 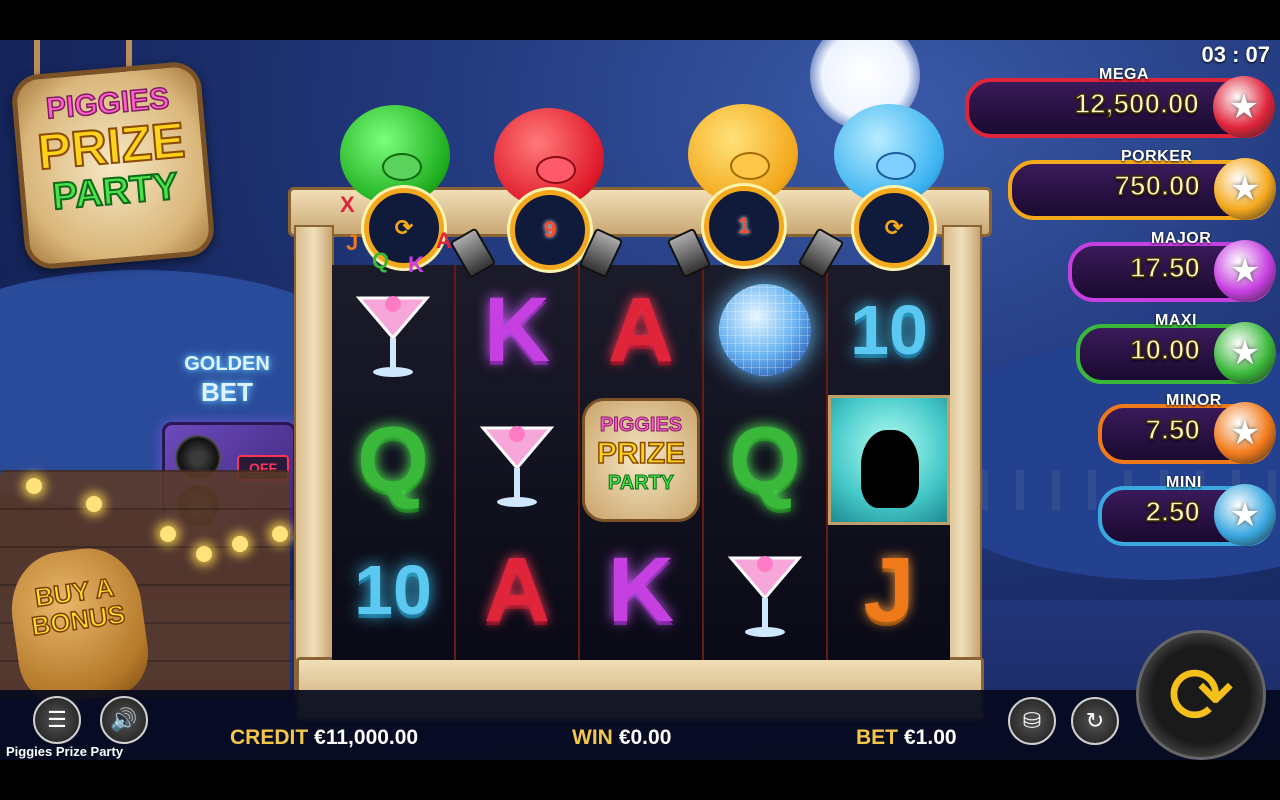 I want to click on jackpot-mega: MEGA 12,500.00 ★, so click(x=1120, y=102).